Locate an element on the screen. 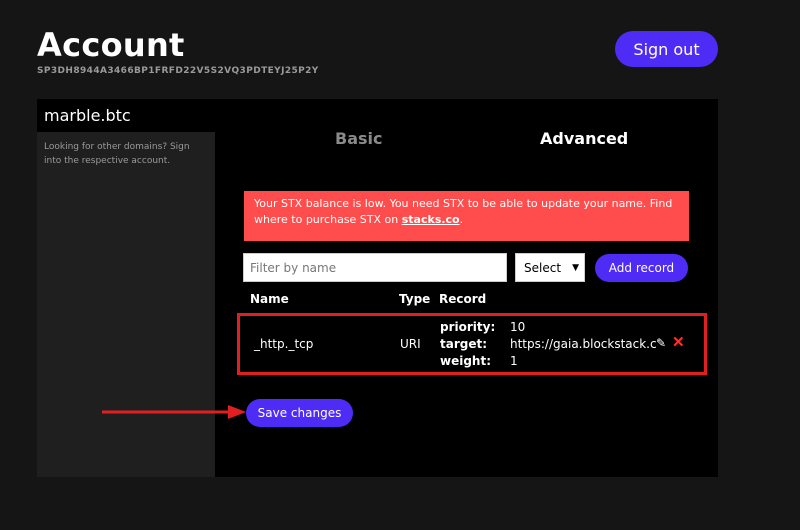  record-name: _http._tcp is located at coordinates (284, 344).